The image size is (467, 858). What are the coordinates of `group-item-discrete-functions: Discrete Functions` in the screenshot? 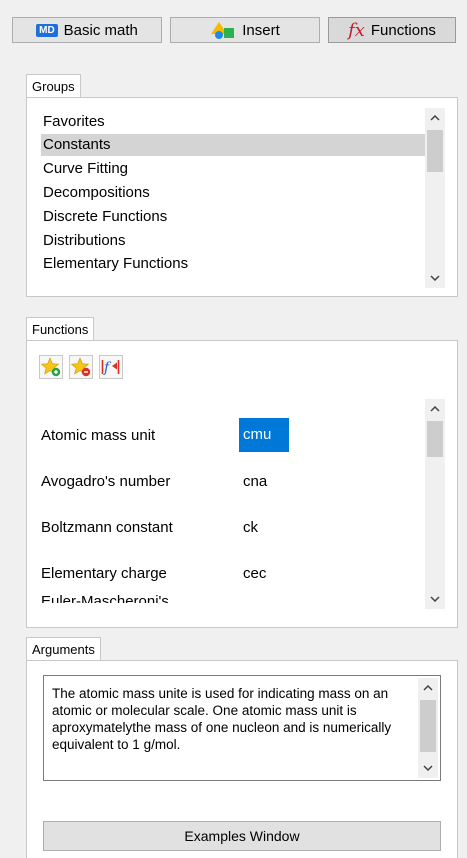 It's located at (234, 217).